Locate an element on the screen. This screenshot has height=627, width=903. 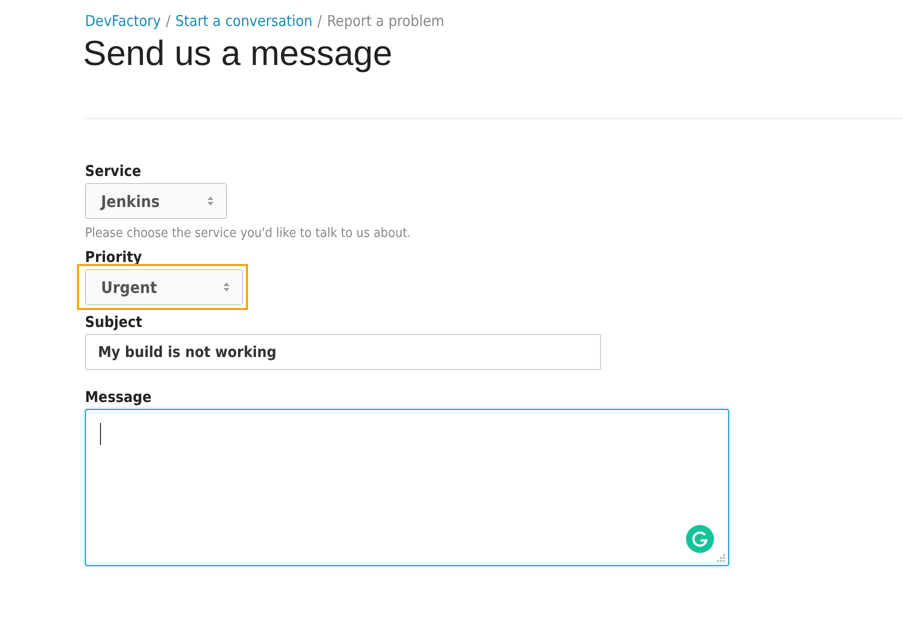
resize-grip-icon is located at coordinates (721, 558).